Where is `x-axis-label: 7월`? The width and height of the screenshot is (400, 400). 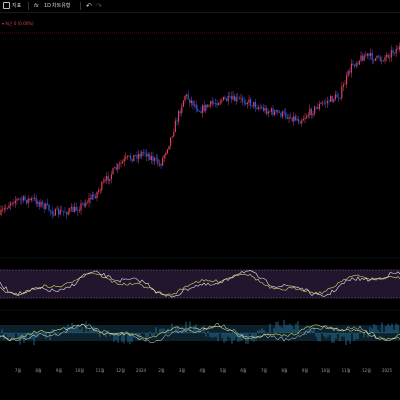
x-axis-label: 7월 is located at coordinates (264, 370).